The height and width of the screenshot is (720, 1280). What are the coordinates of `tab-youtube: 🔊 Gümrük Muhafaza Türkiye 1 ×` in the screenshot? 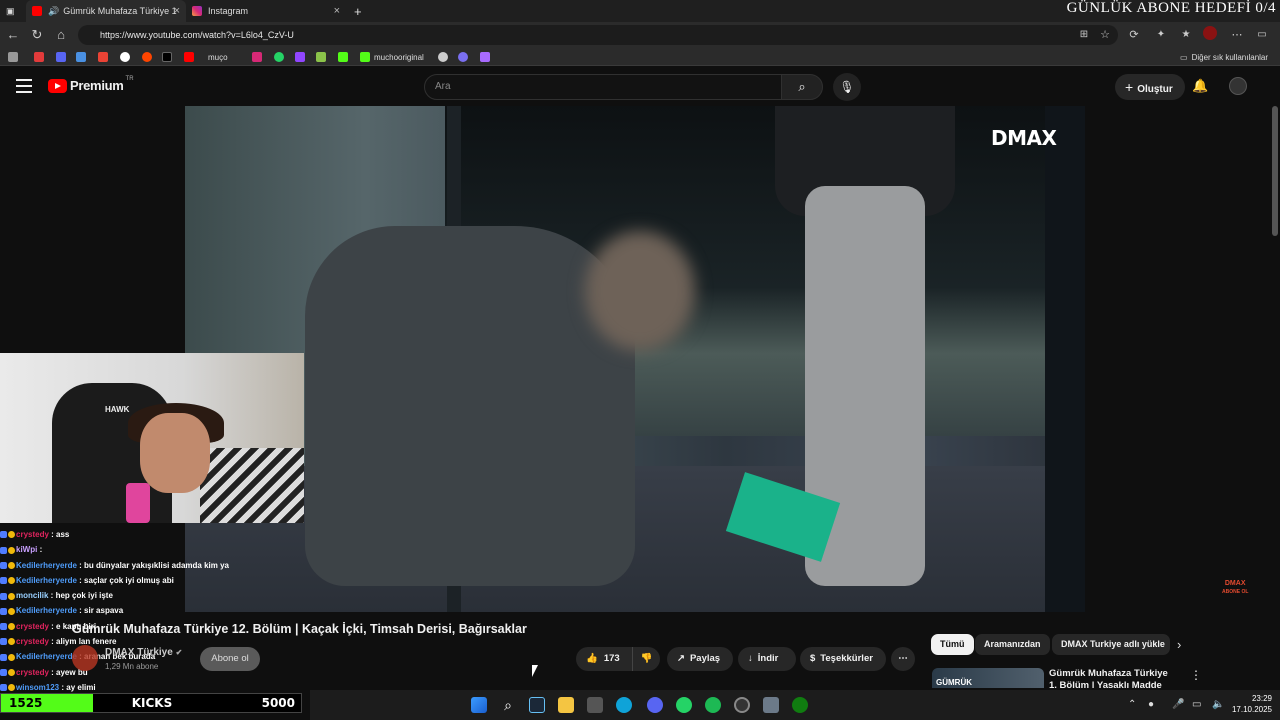 It's located at (106, 11).